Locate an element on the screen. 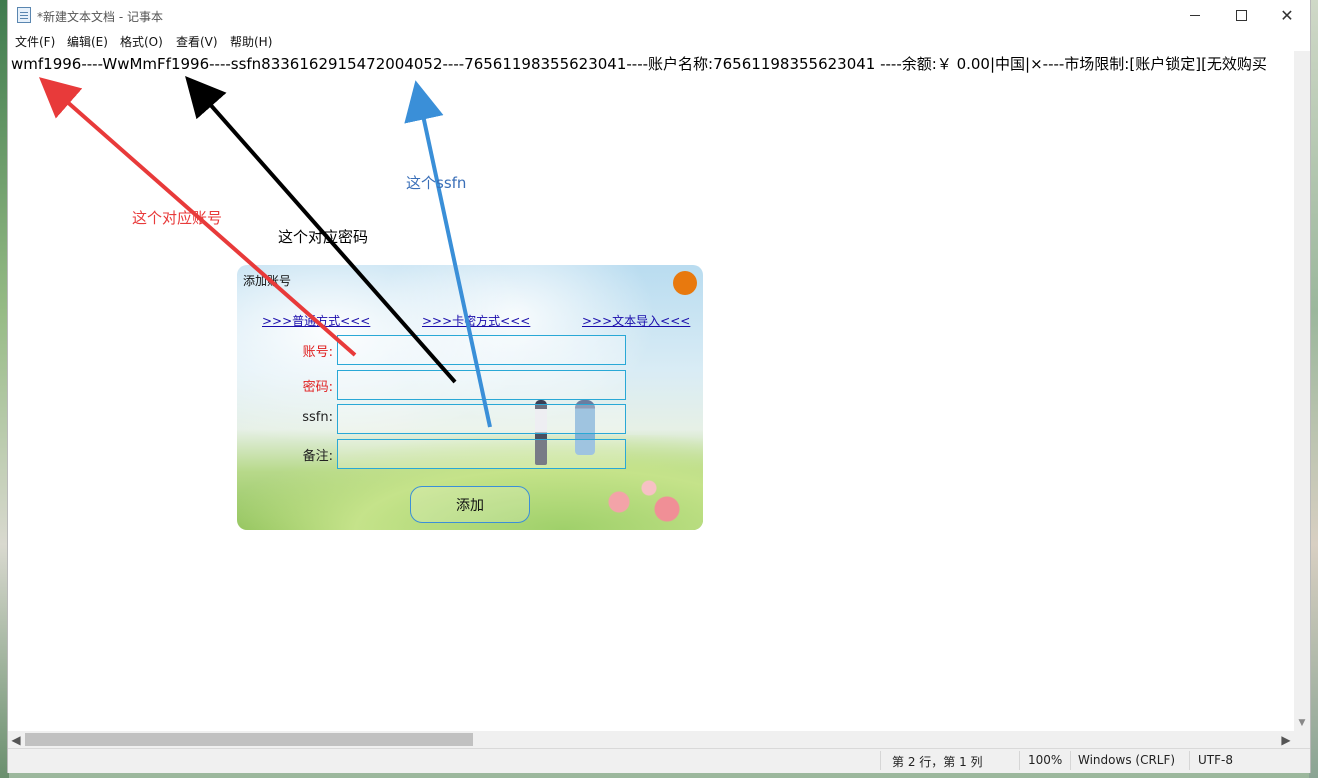 The image size is (1318, 778). annotation-ssfn: 这个ssfn is located at coordinates (436, 183).